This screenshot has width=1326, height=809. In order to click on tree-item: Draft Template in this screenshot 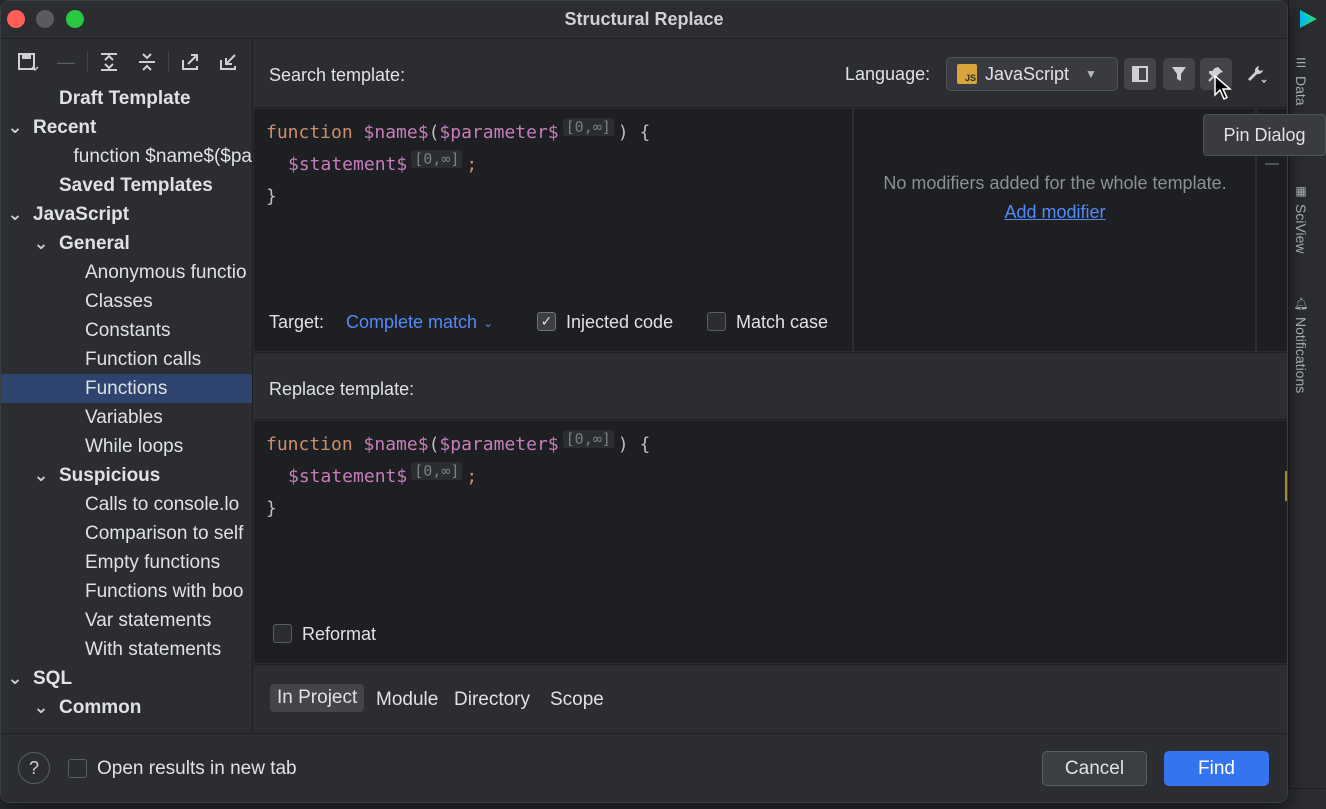, I will do `click(126, 98)`.